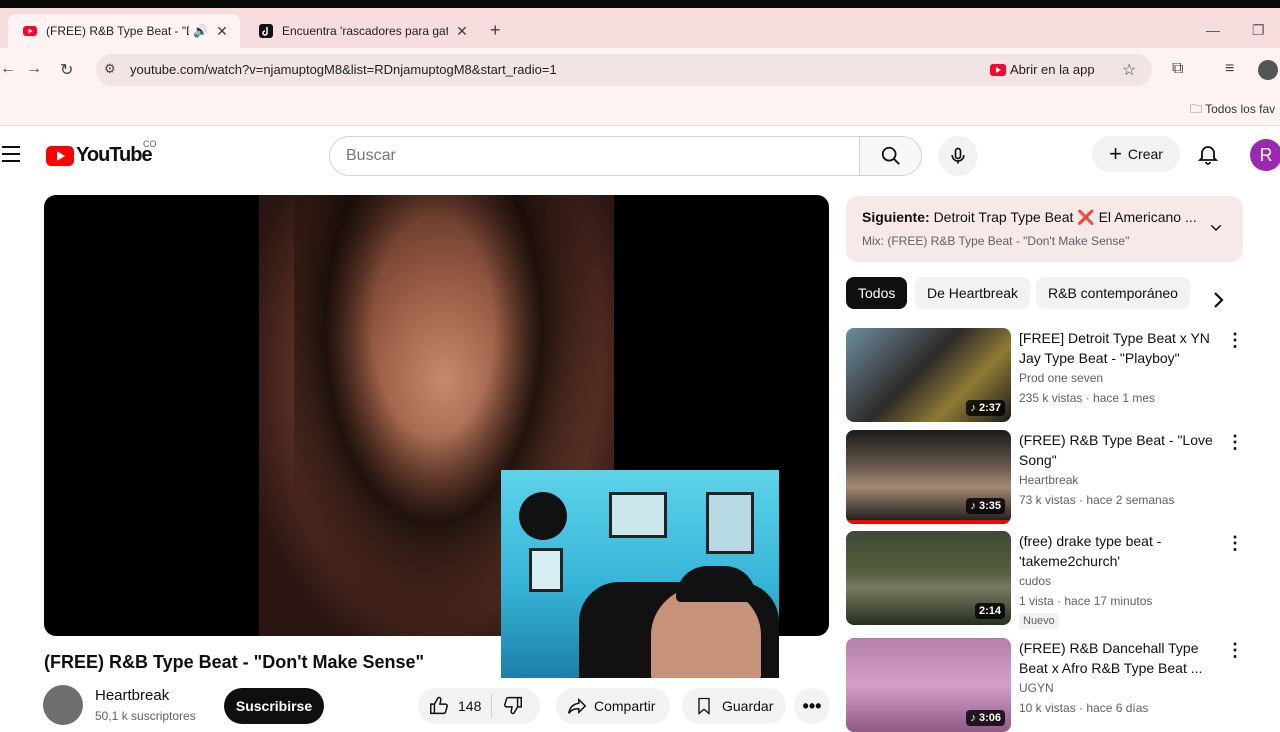 The height and width of the screenshot is (732, 1280). I want to click on video-thumbnail: 2:14, so click(928, 578).